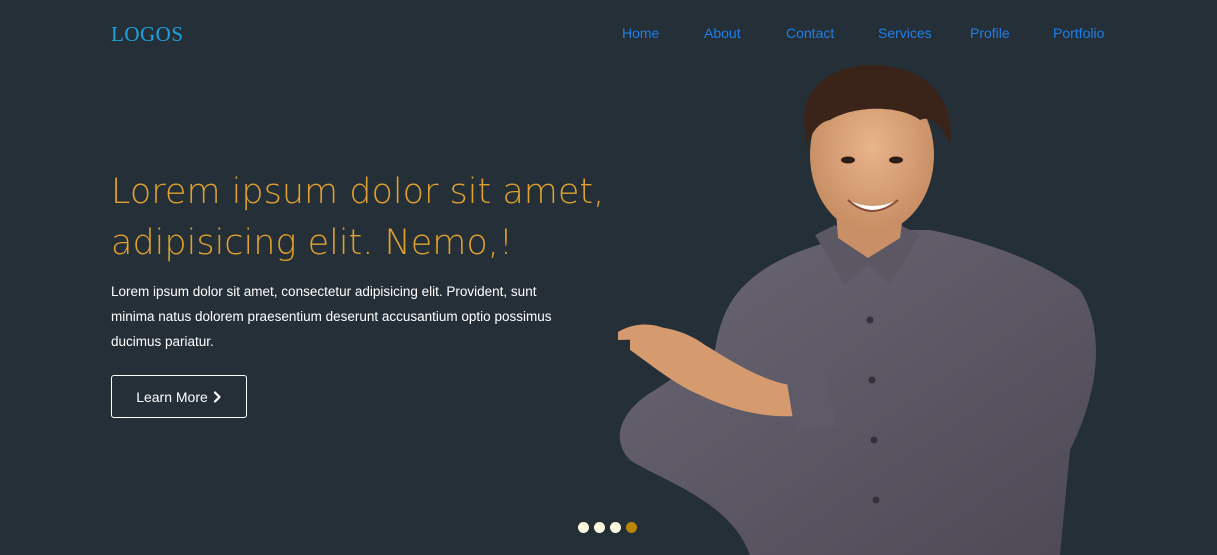 The height and width of the screenshot is (555, 1217). What do you see at coordinates (172, 396) in the screenshot?
I see `learn-more-label: Learn More` at bounding box center [172, 396].